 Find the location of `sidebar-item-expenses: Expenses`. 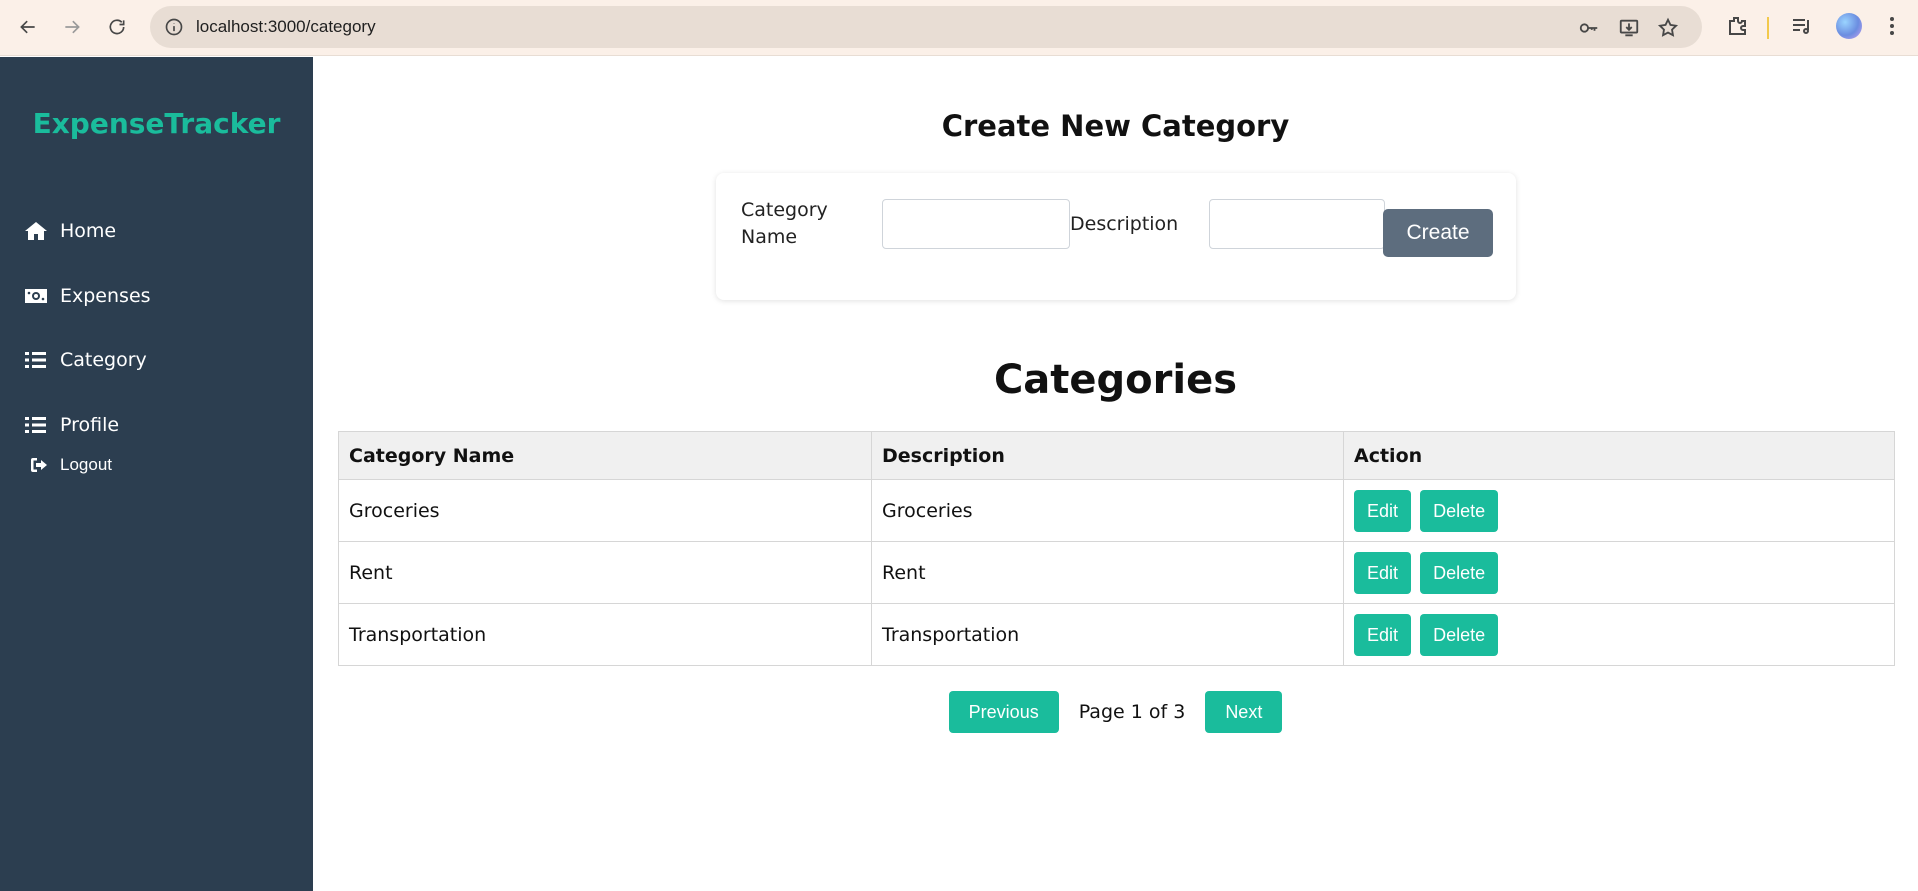

sidebar-item-expenses: Expenses is located at coordinates (87, 296).